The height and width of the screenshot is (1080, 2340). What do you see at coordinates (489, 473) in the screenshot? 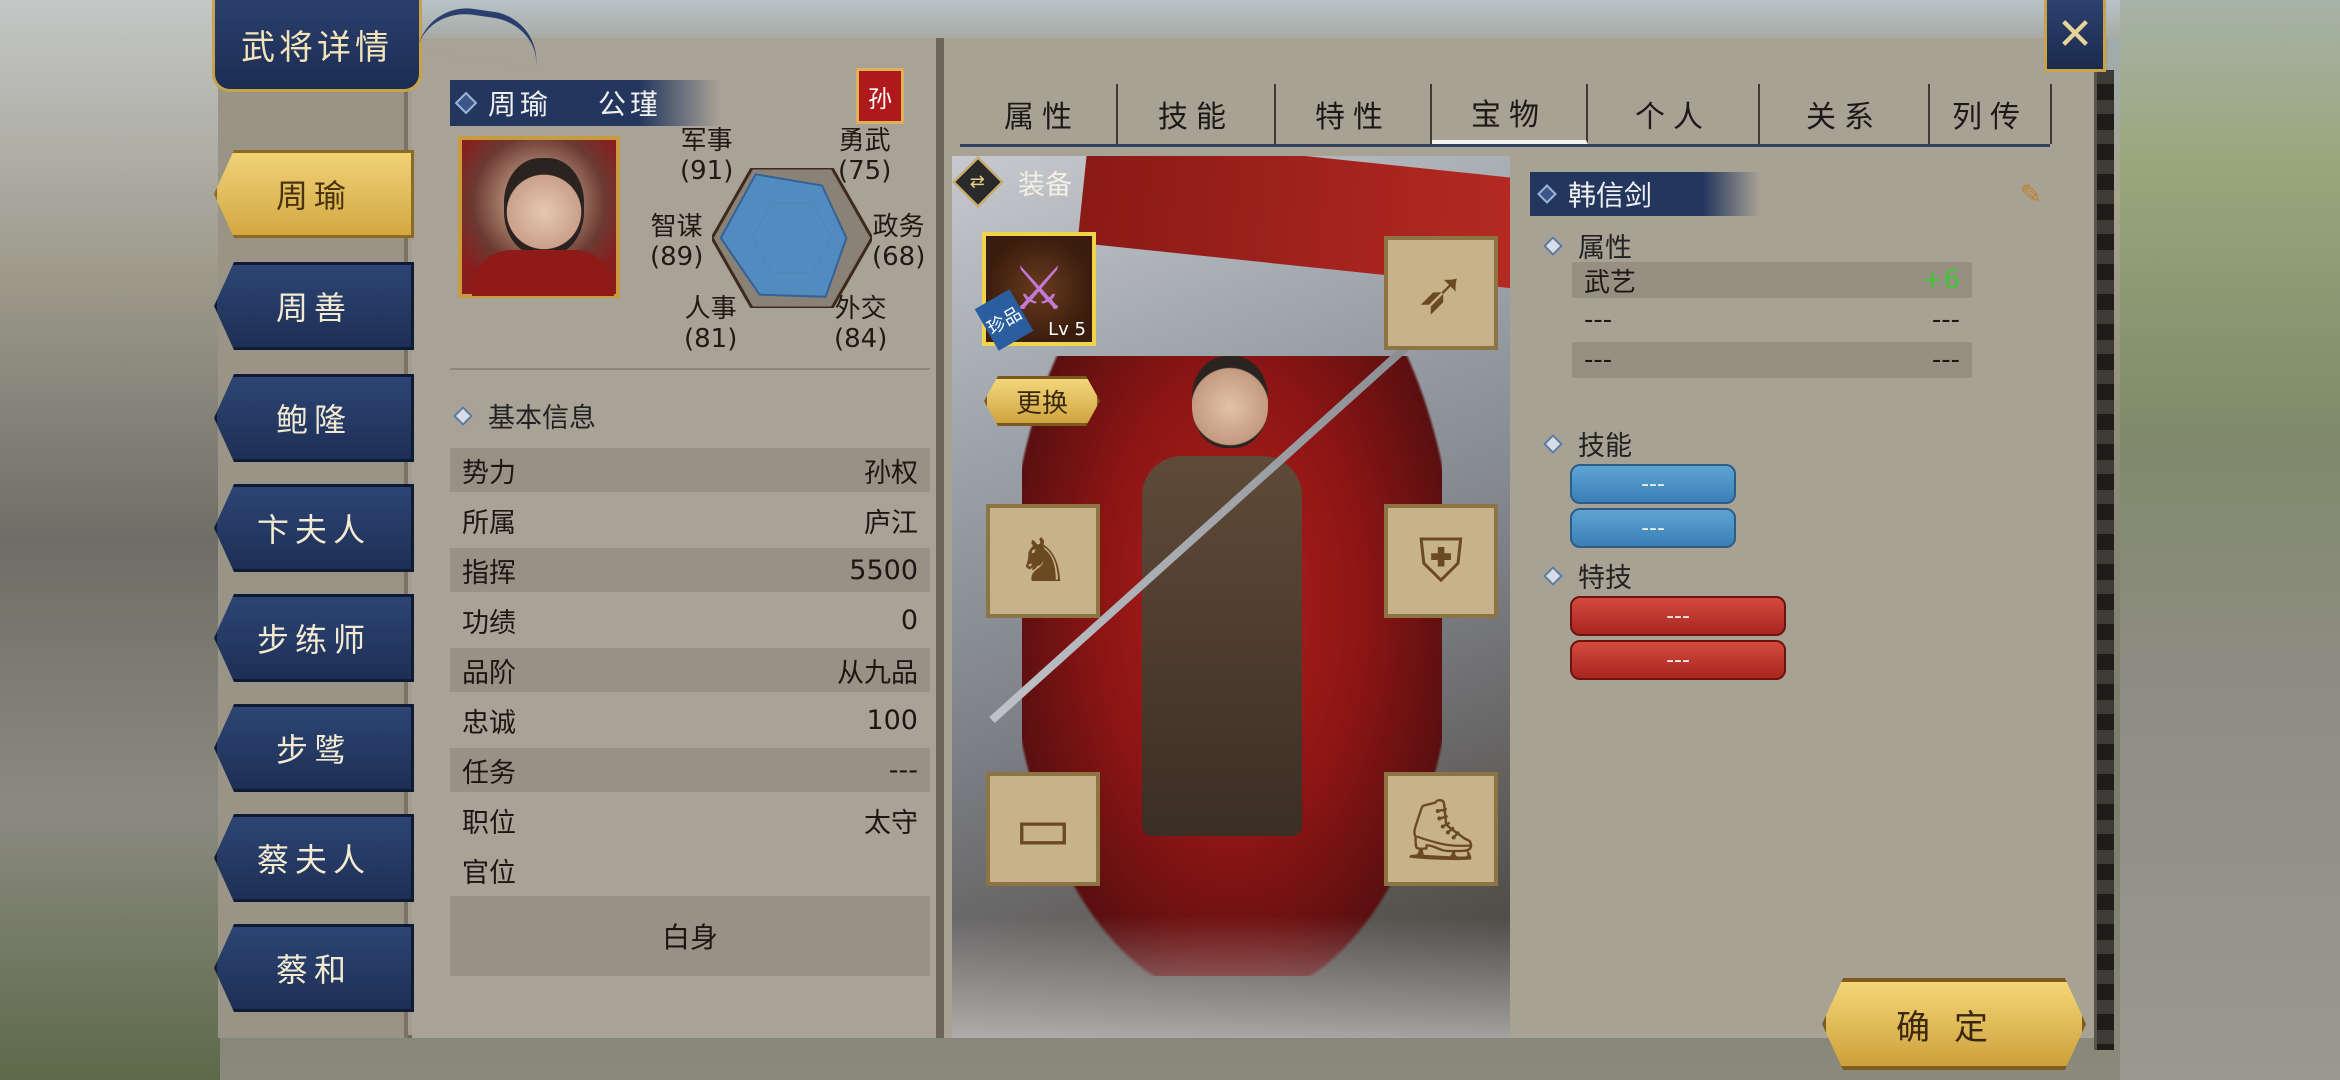
I see `info-label: 势力` at bounding box center [489, 473].